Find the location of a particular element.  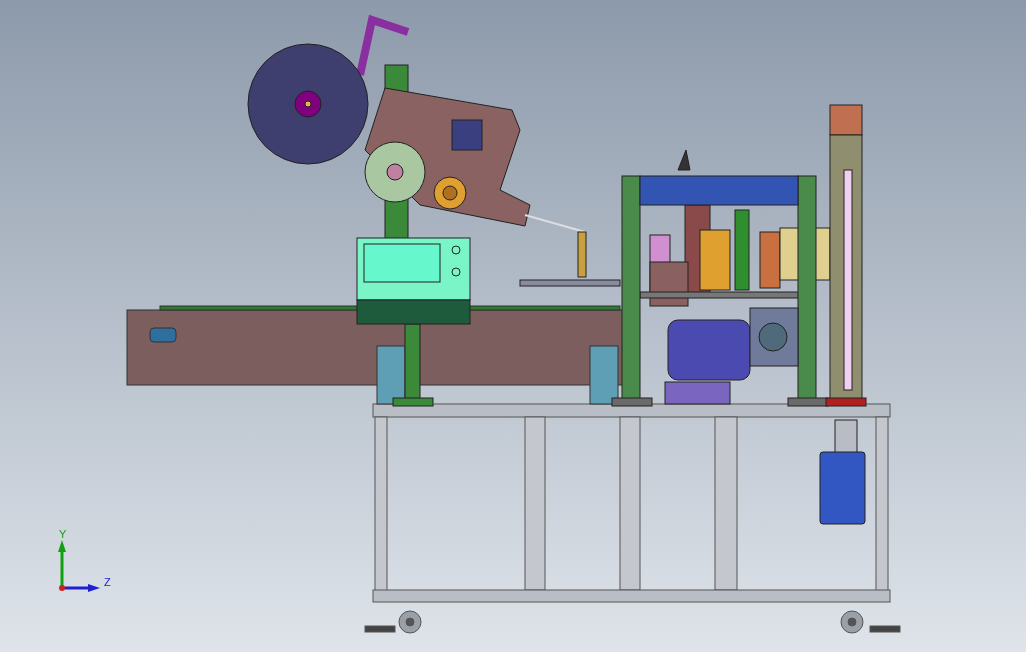

axis-label: Y is located at coordinates (63, 534).